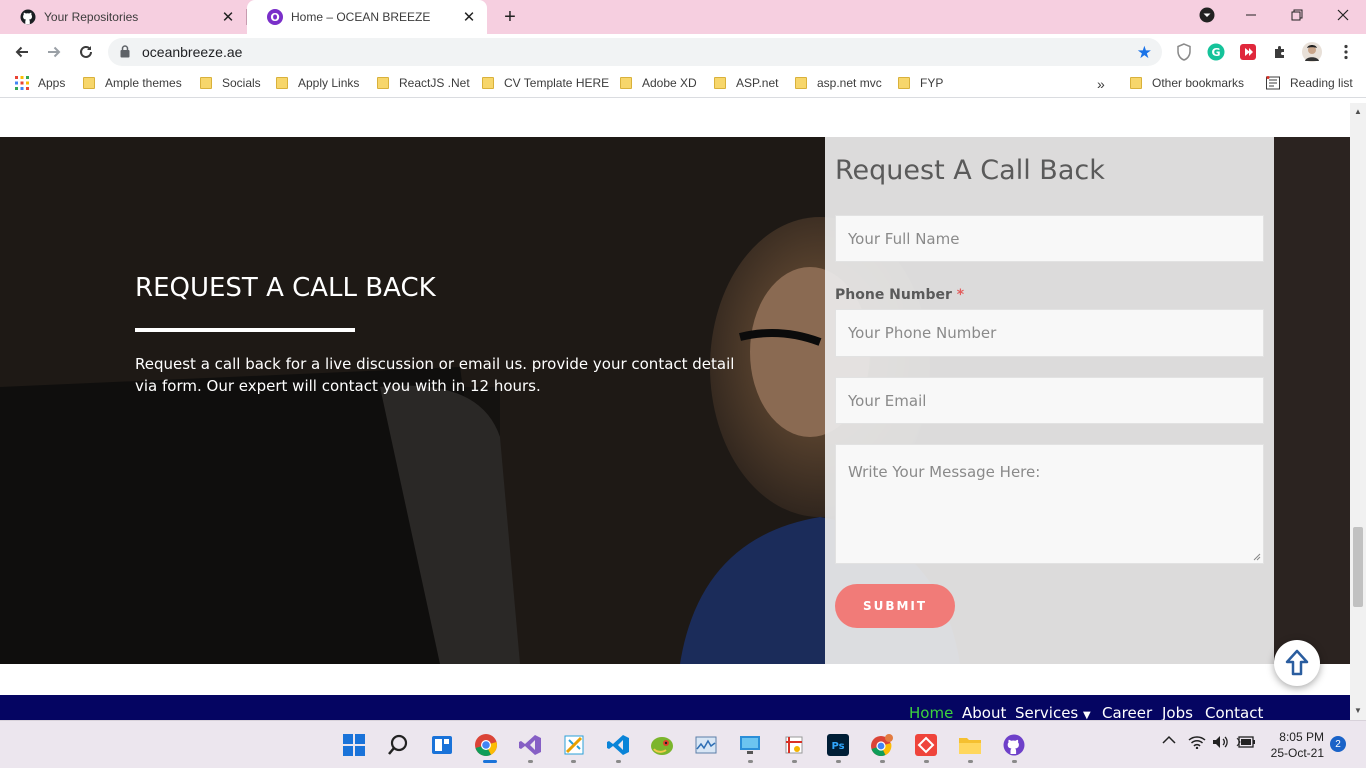 The image size is (1366, 768). Describe the element at coordinates (1216, 52) in the screenshot. I see `grammarly-icon: G` at that location.